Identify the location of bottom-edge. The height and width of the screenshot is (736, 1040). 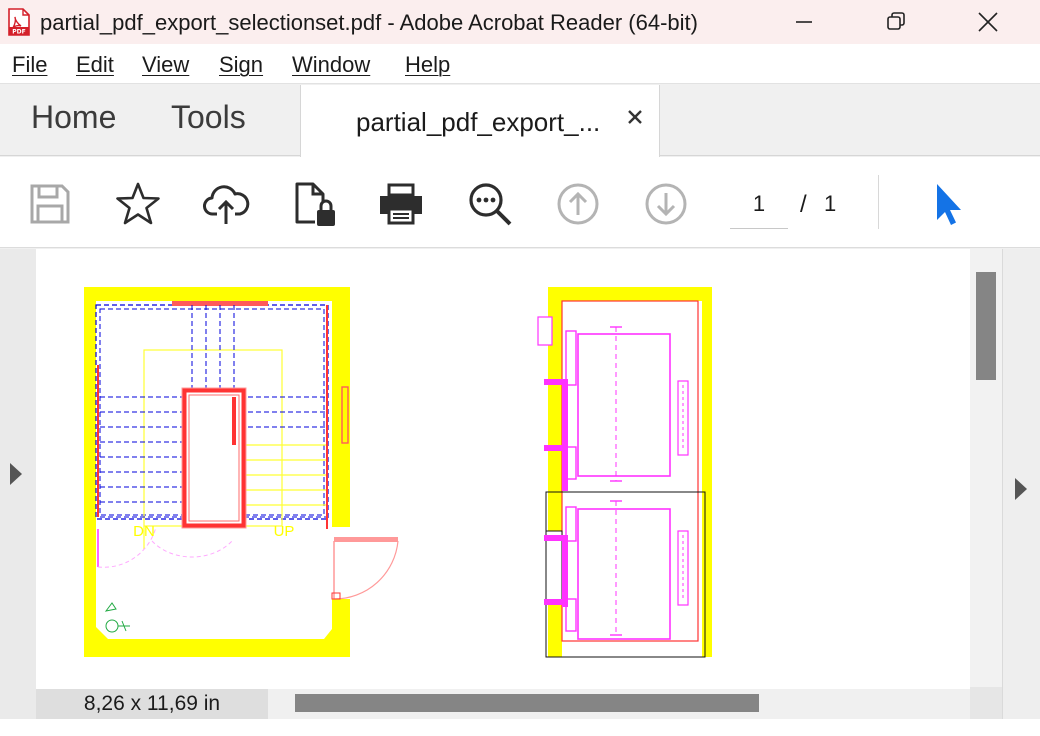
(520, 727).